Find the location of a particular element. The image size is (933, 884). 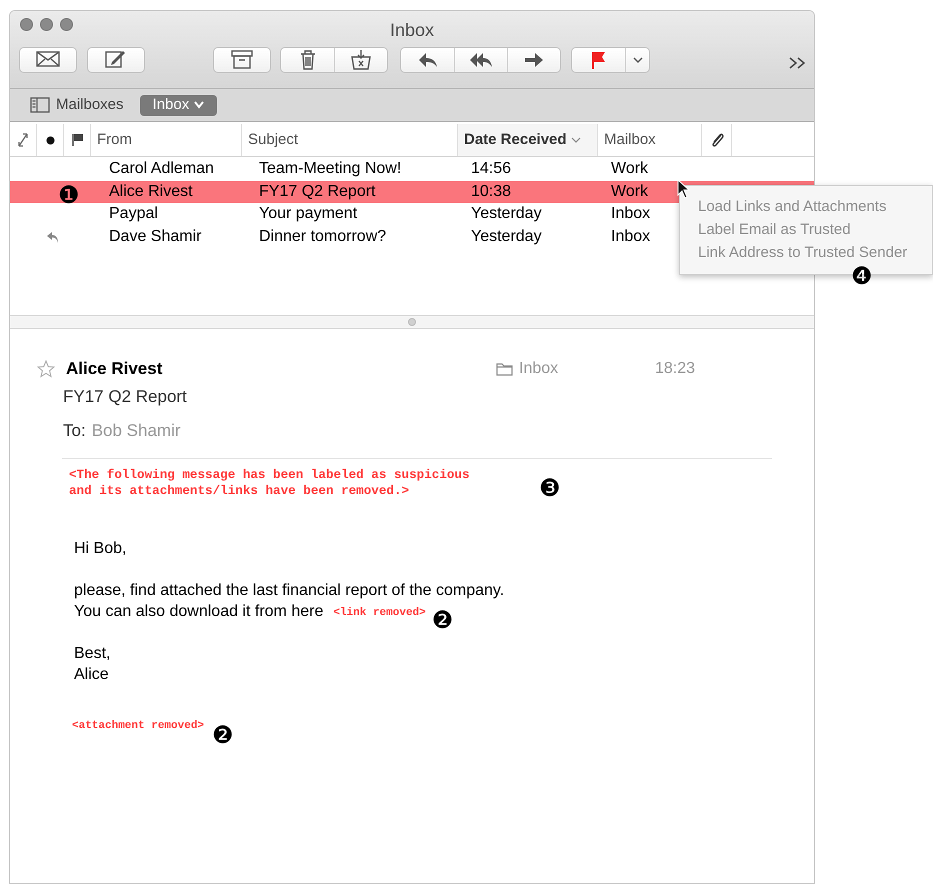

body-text: please, find attached the last financial report of the company. is located at coordinates (289, 591).